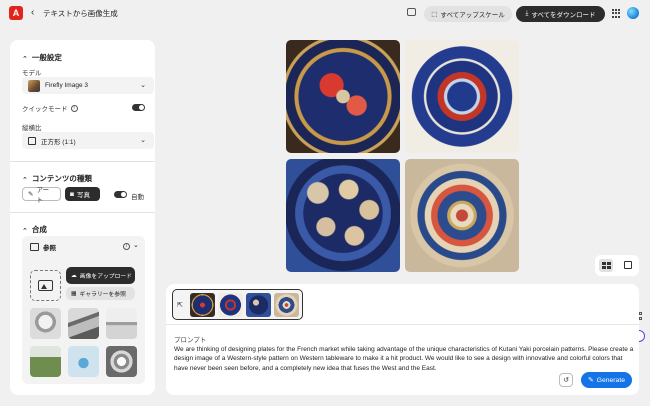  What do you see at coordinates (611, 380) in the screenshot?
I see `generate-label: Generate` at bounding box center [611, 380].